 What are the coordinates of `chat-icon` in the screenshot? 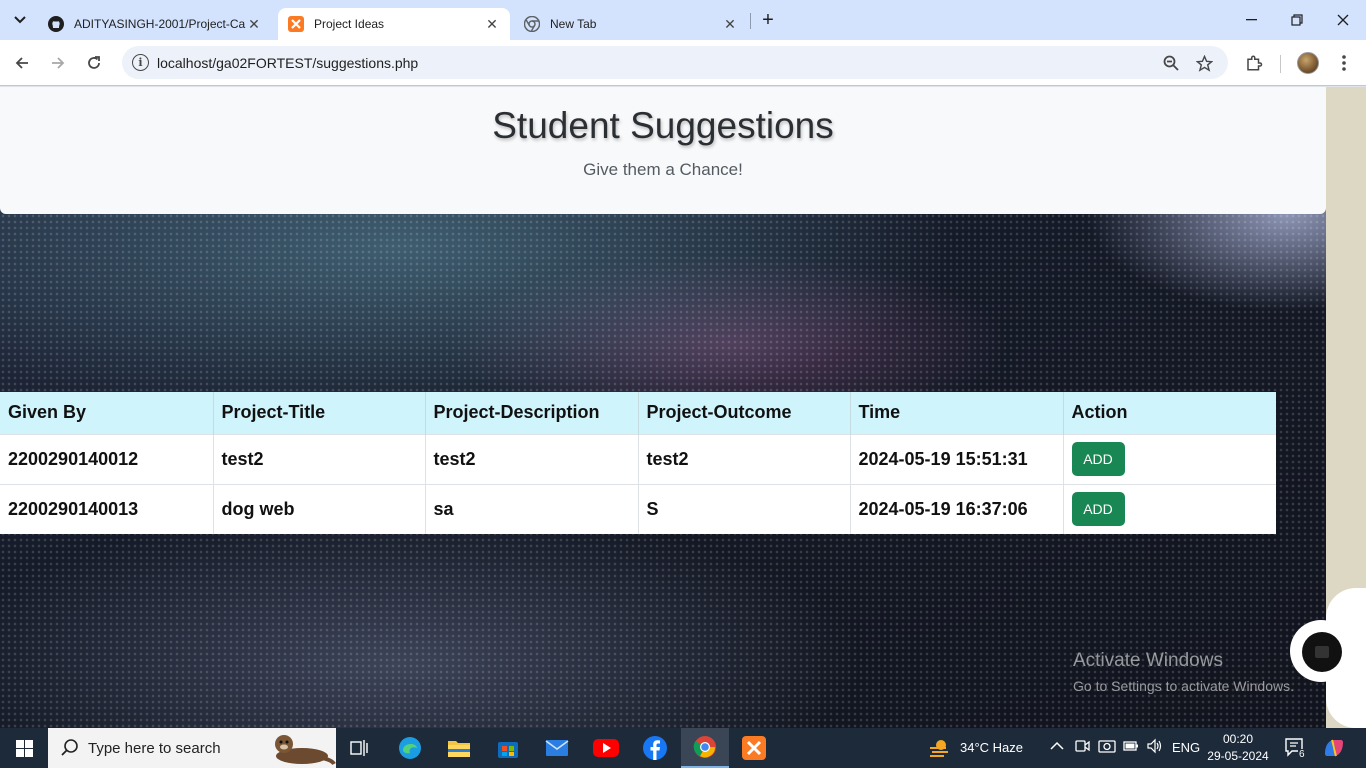 It's located at (1322, 652).